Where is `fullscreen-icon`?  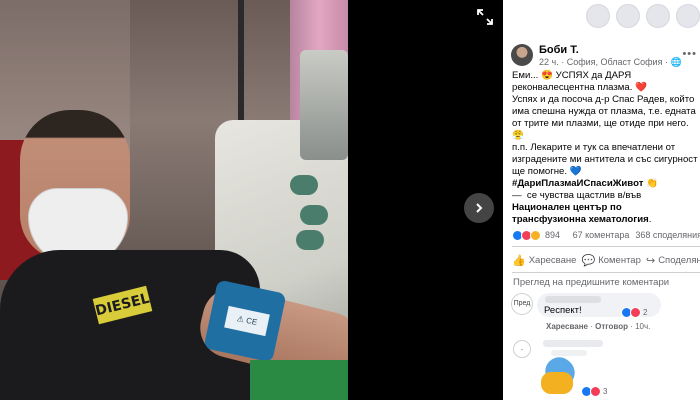
fullscreen-icon is located at coordinates (485, 17).